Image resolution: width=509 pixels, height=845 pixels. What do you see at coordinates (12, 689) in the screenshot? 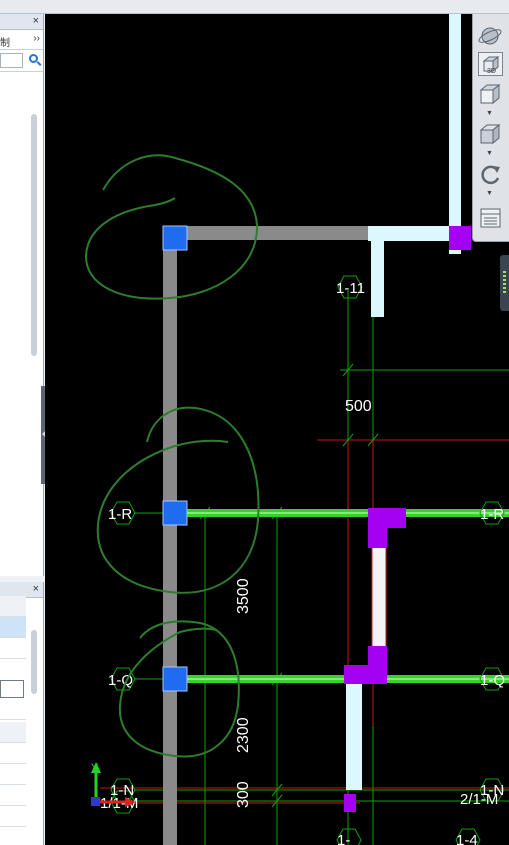
I see `property-input` at bounding box center [12, 689].